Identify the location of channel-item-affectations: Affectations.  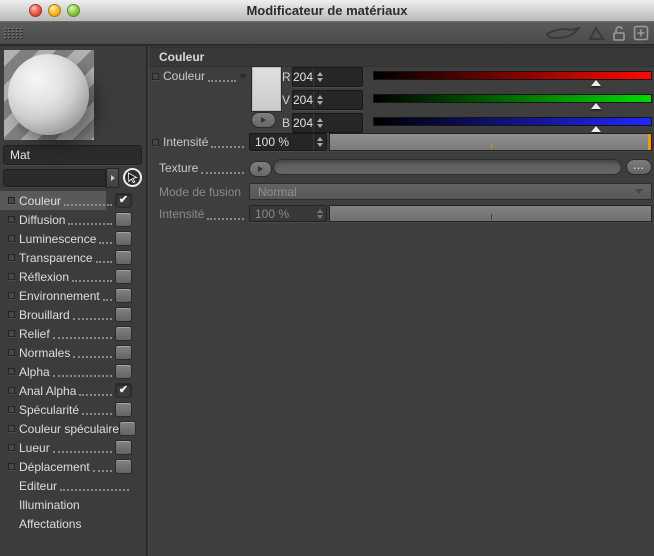
(73, 523).